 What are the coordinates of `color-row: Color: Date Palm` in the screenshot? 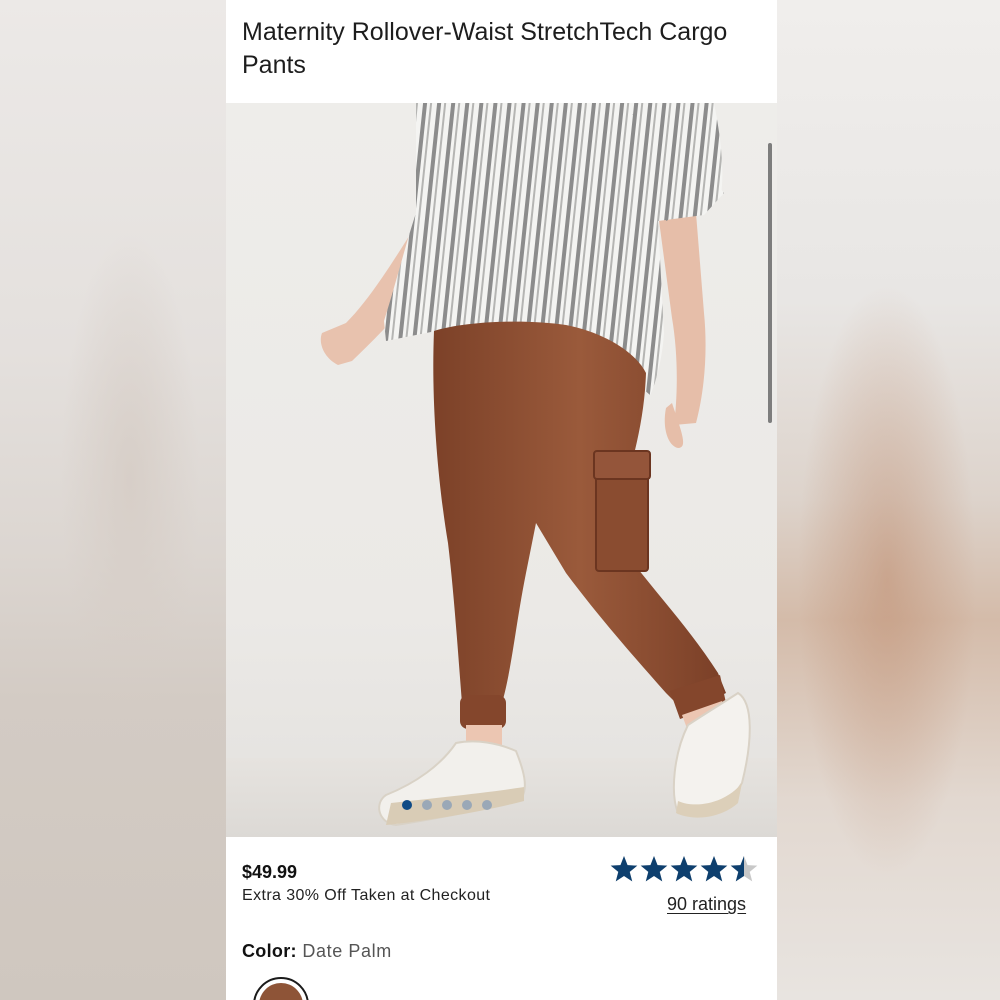 It's located at (317, 951).